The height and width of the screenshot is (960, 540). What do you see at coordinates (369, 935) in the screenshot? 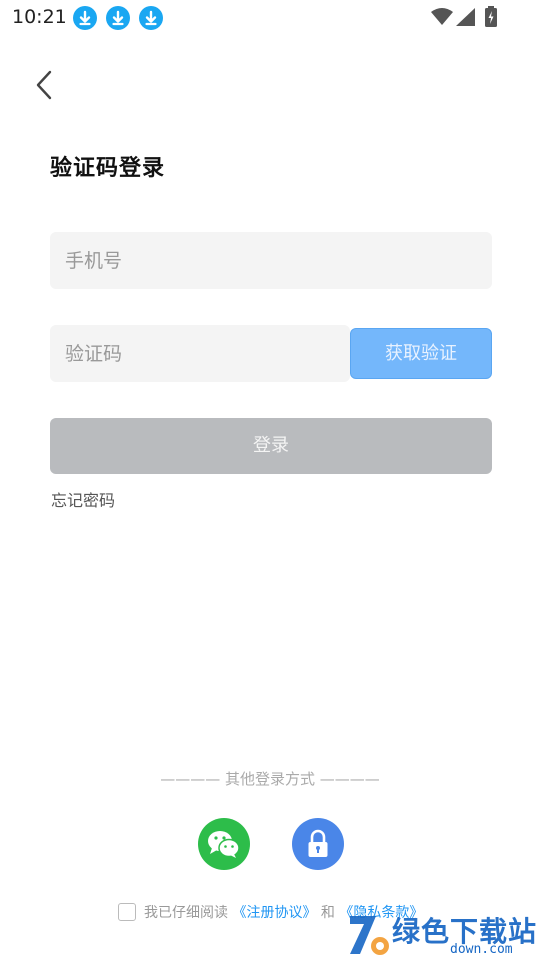
I see `watermark-logo-icon` at bounding box center [369, 935].